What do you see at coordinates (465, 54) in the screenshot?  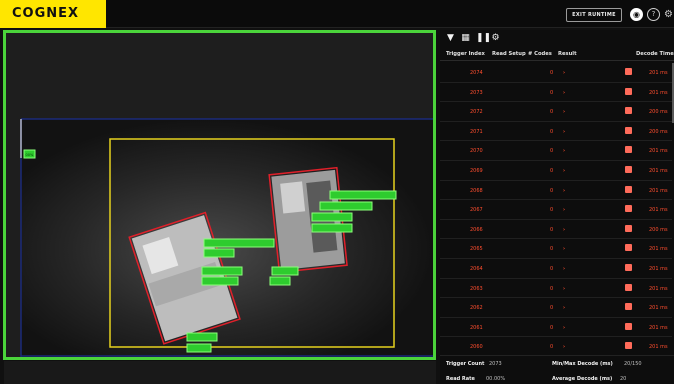 I see `col-trigger-index: Trigger Index` at bounding box center [465, 54].